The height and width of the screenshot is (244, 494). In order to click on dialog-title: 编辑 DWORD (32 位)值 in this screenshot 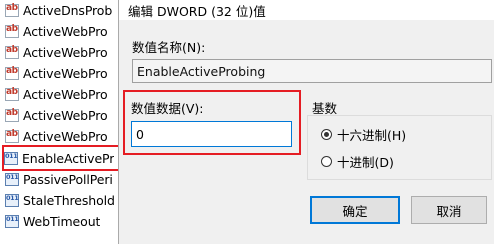, I will do `click(197, 11)`.